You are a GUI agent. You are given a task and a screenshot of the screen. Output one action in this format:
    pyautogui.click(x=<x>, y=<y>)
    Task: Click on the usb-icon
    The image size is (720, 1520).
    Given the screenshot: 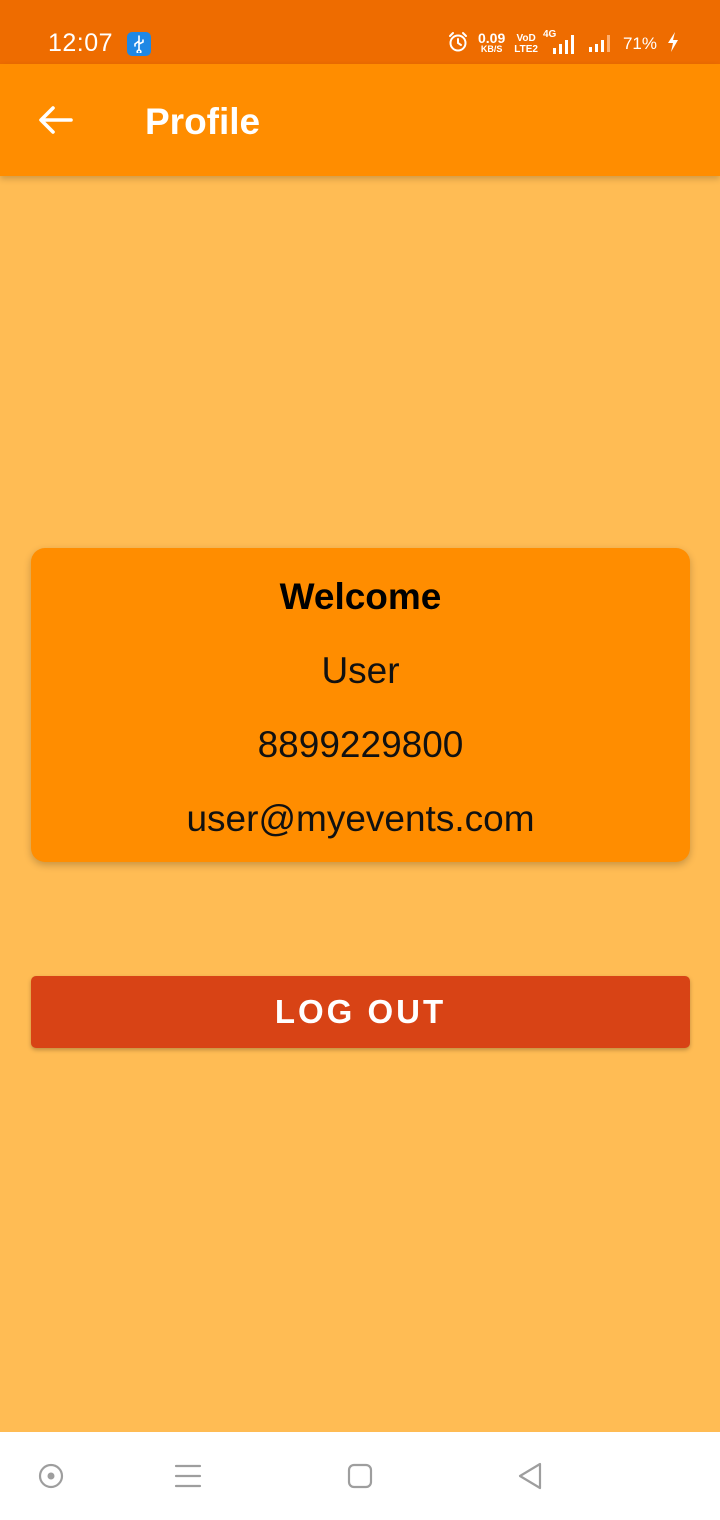 What is the action you would take?
    pyautogui.click(x=139, y=44)
    